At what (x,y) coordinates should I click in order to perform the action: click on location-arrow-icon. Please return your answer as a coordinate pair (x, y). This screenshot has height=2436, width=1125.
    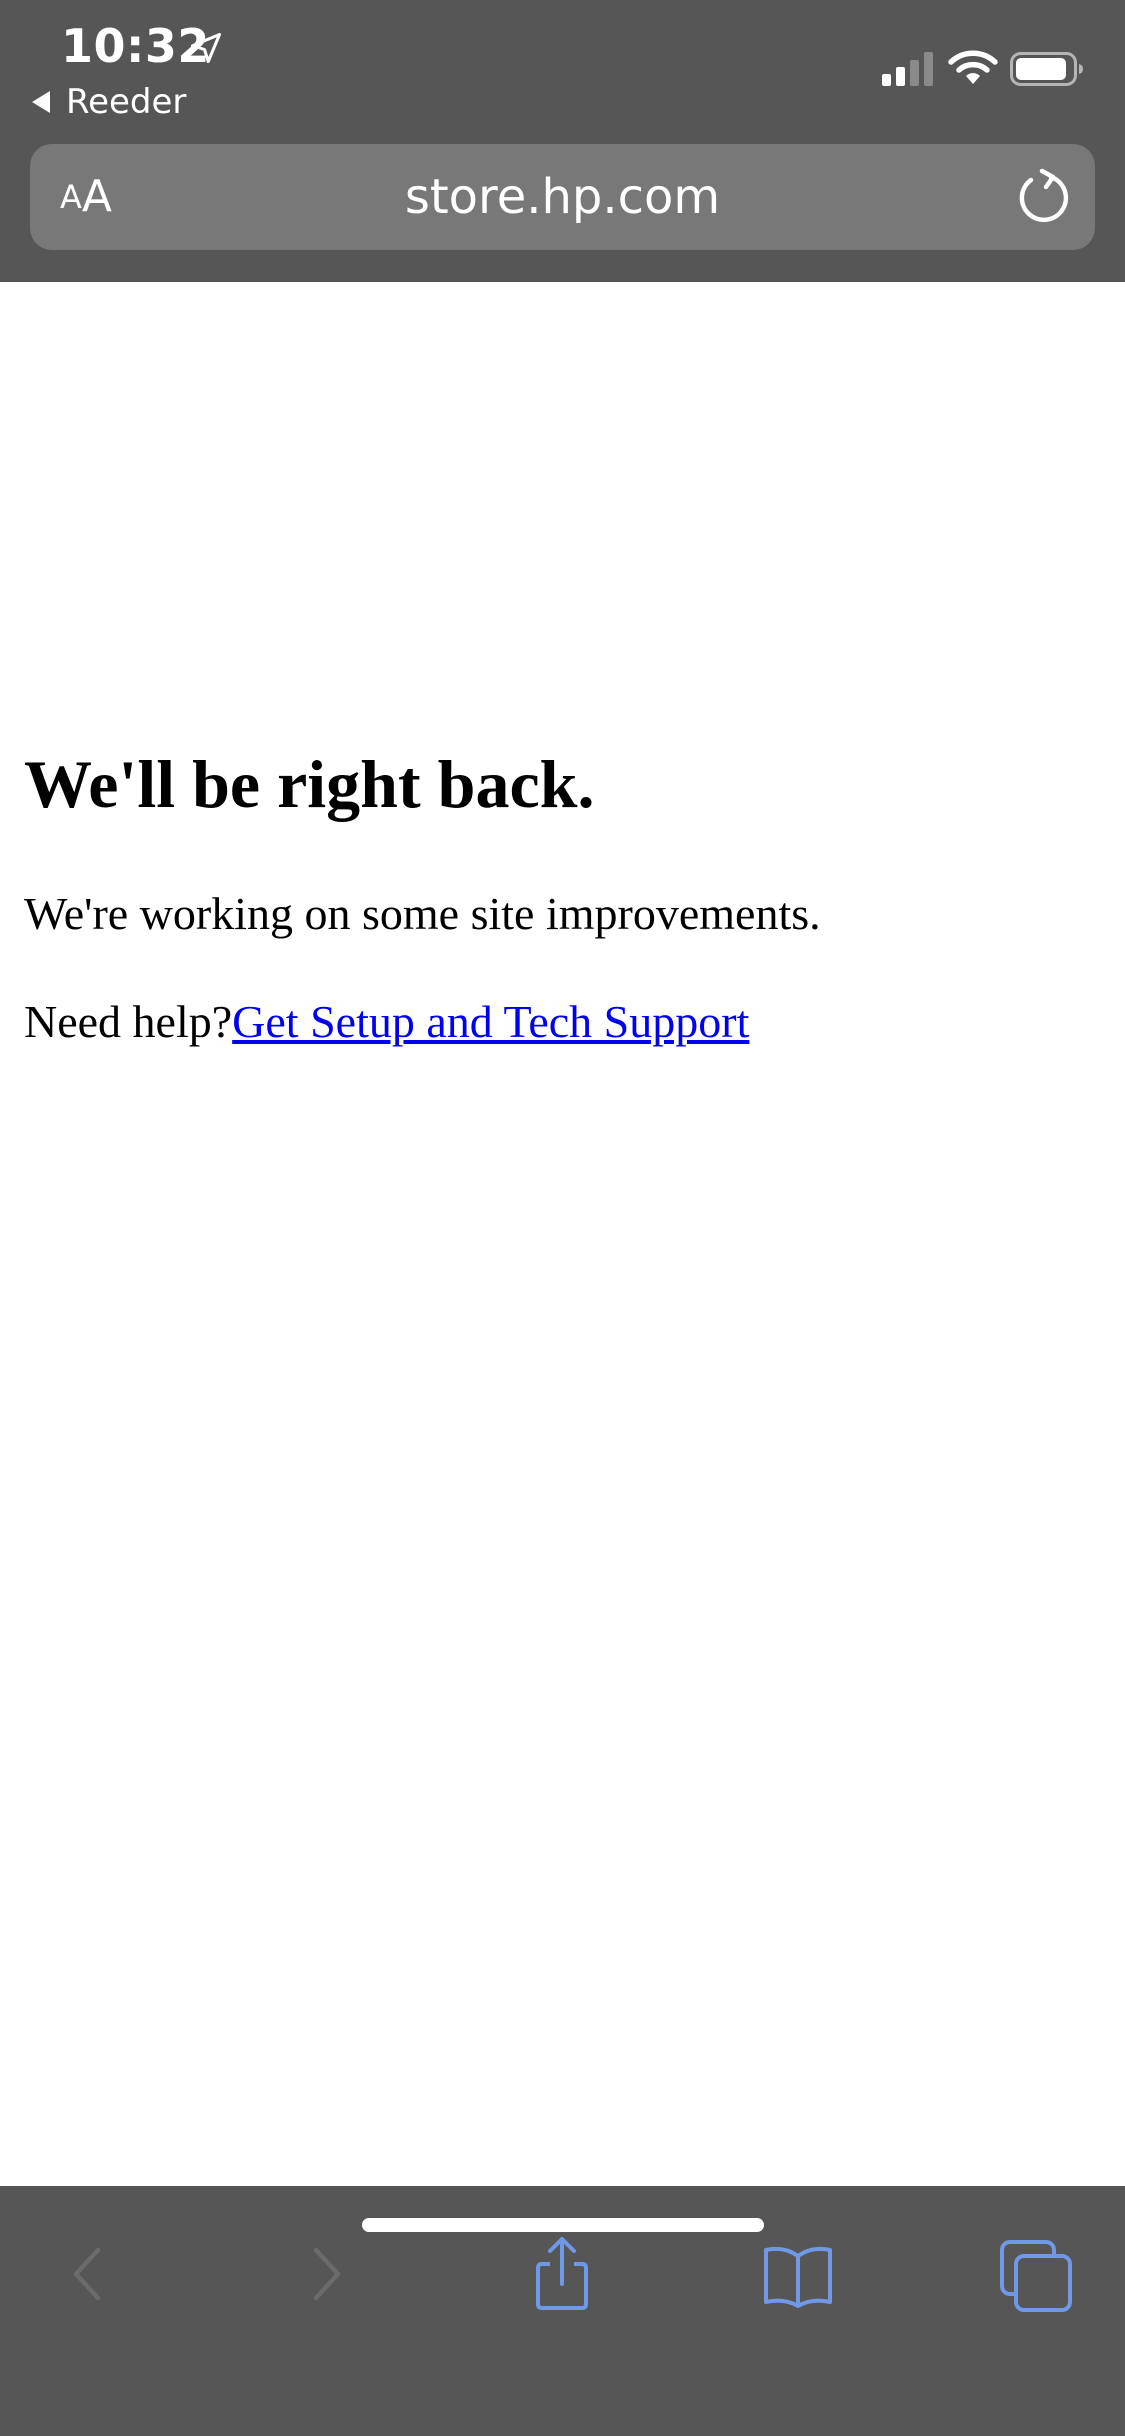
    Looking at the image, I should click on (206, 48).